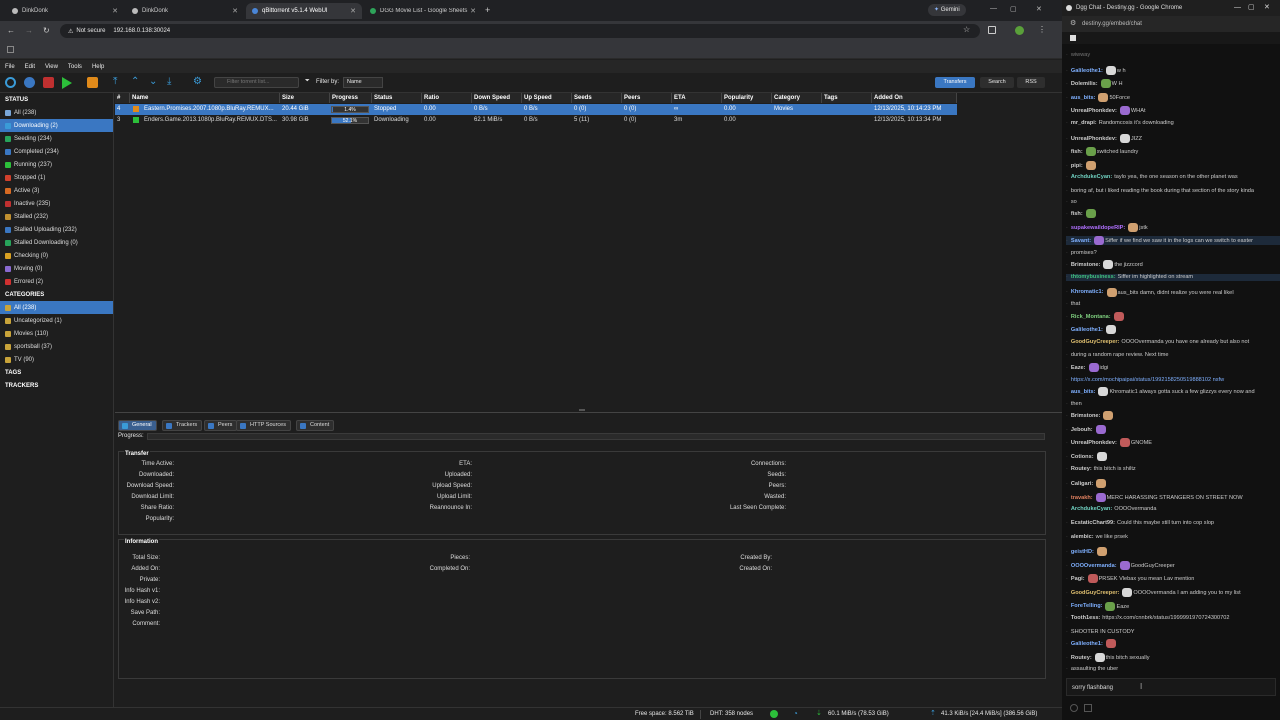 The height and width of the screenshot is (720, 1280). What do you see at coordinates (1082, 430) in the screenshot?
I see `chat-username: Jebouh:` at bounding box center [1082, 430].